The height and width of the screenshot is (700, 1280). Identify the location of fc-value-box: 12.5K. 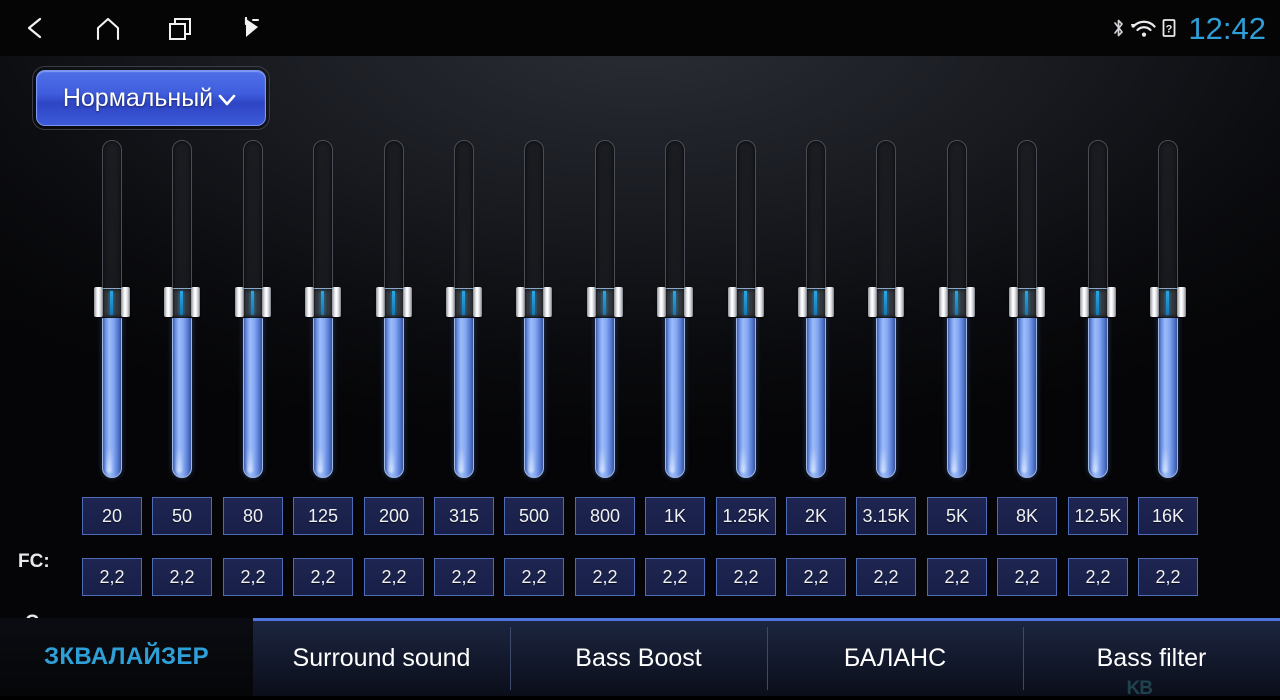
(1098, 516).